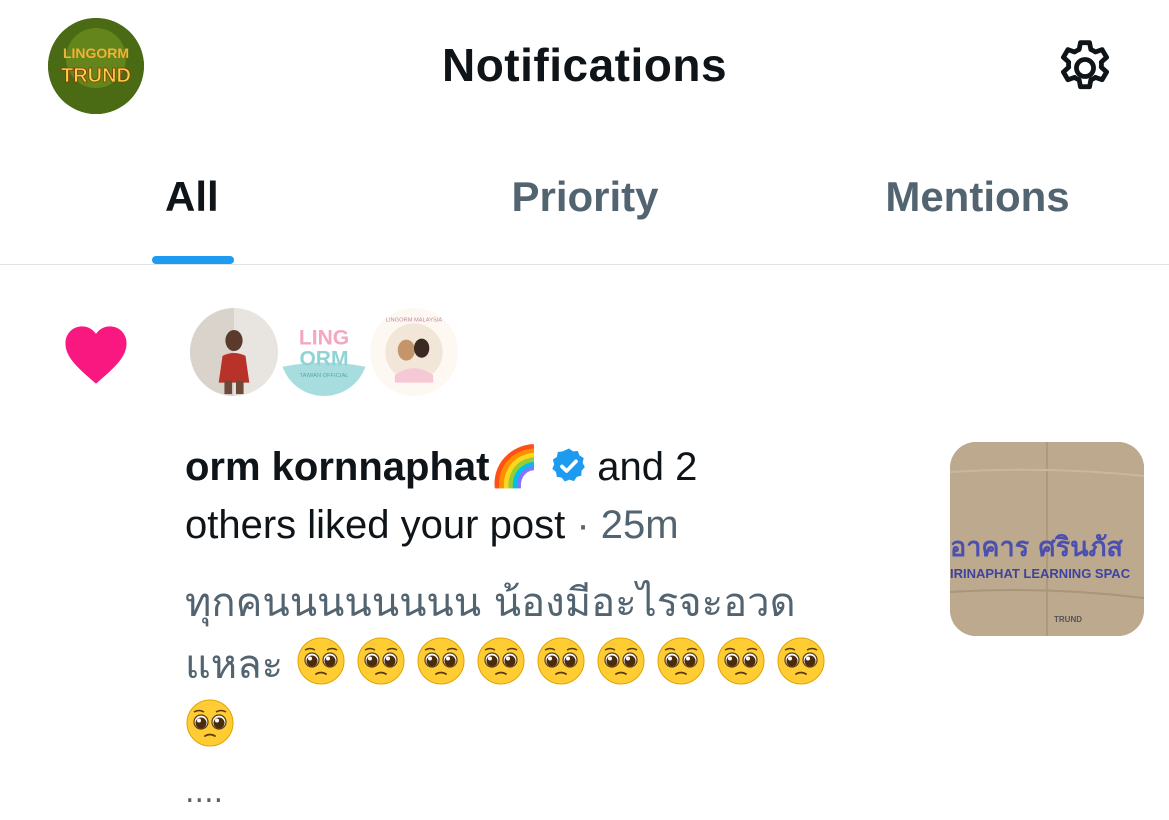 This screenshot has width=1169, height=820. What do you see at coordinates (585, 196) in the screenshot?
I see `tab-priority-label: Priority` at bounding box center [585, 196].